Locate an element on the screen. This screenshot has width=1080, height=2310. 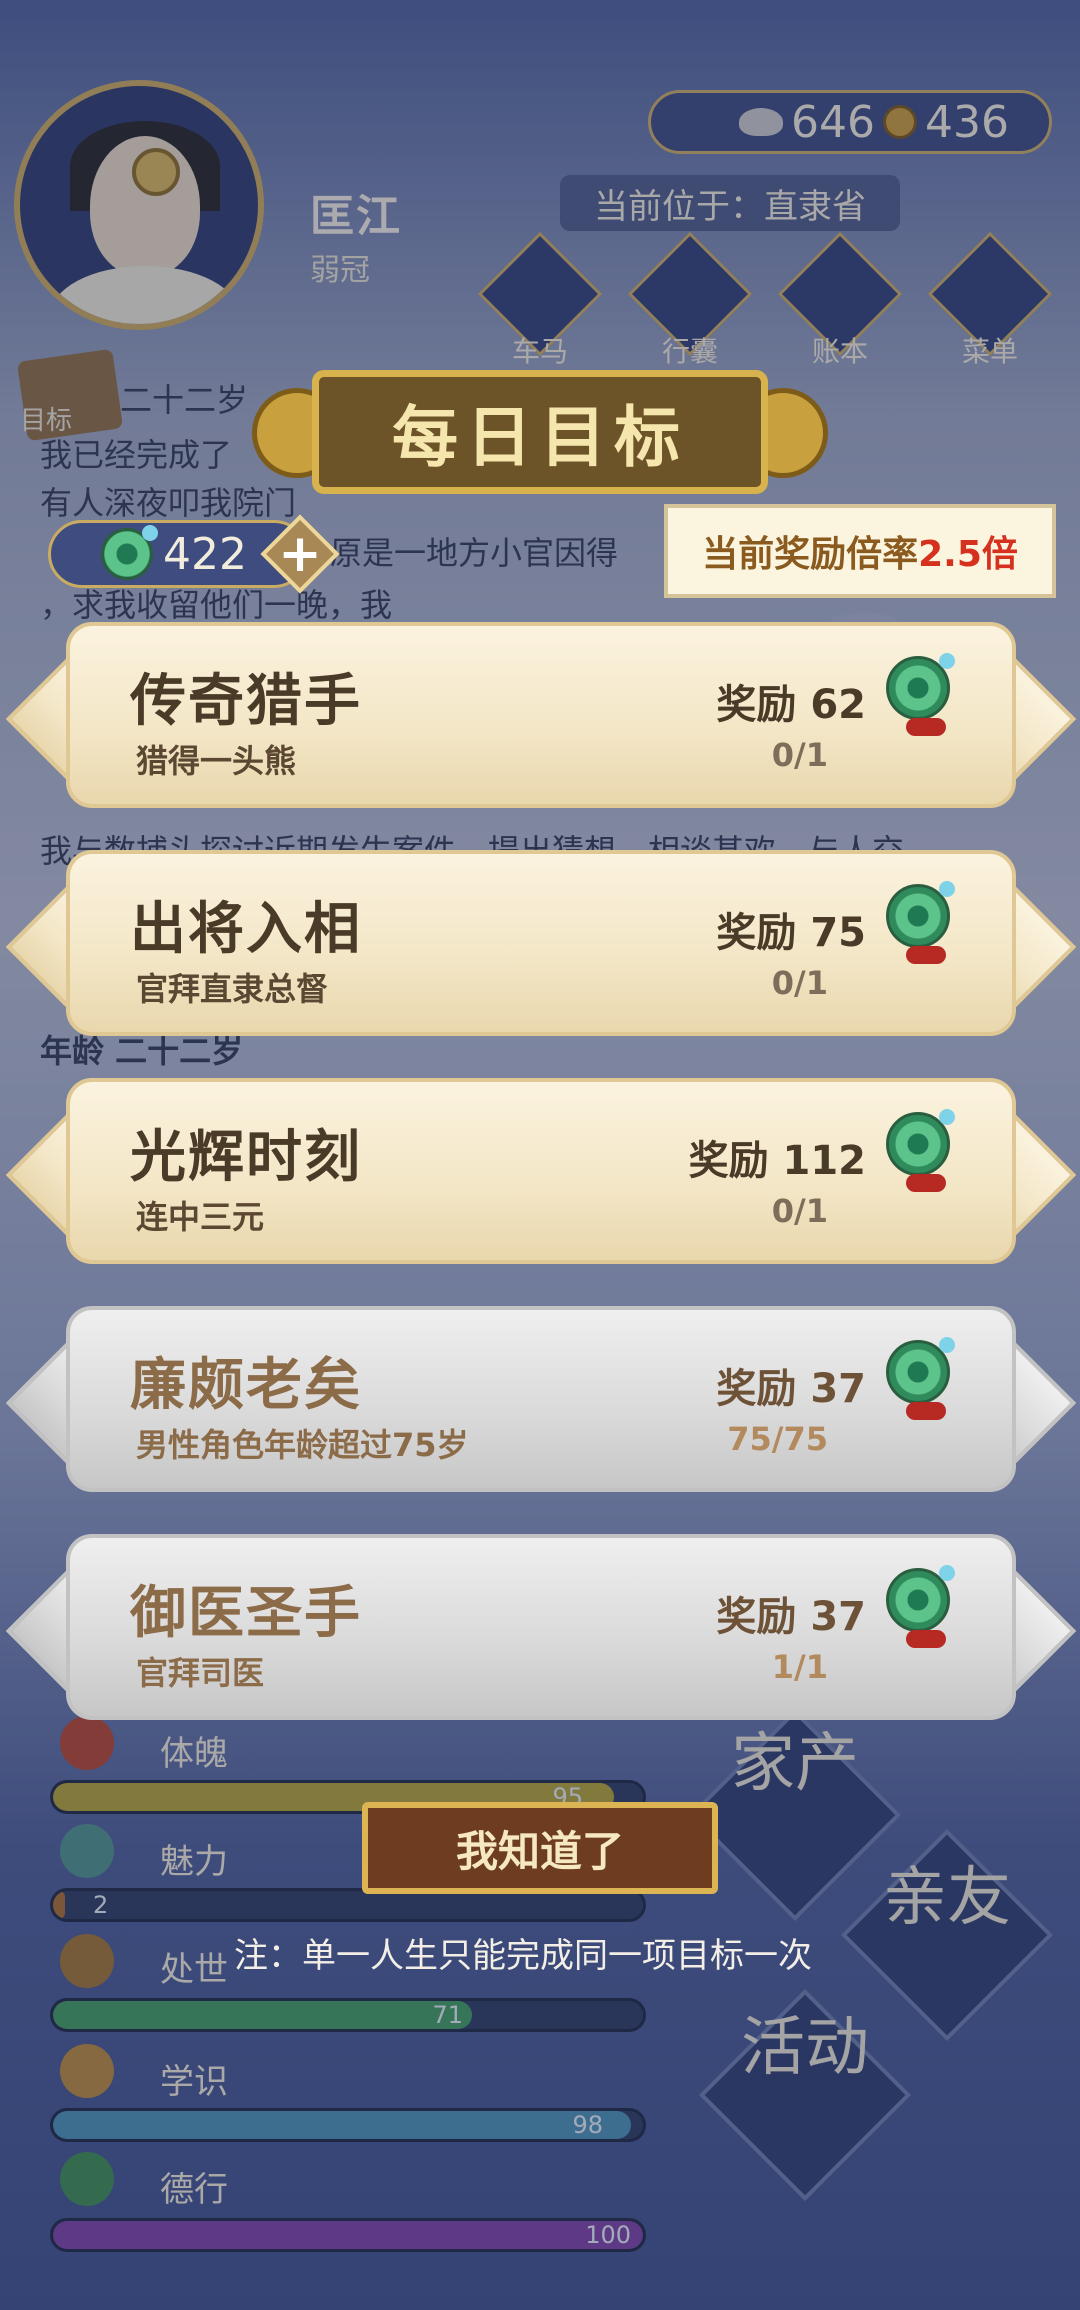
goal-title: 出将入相 is located at coordinates (246, 929).